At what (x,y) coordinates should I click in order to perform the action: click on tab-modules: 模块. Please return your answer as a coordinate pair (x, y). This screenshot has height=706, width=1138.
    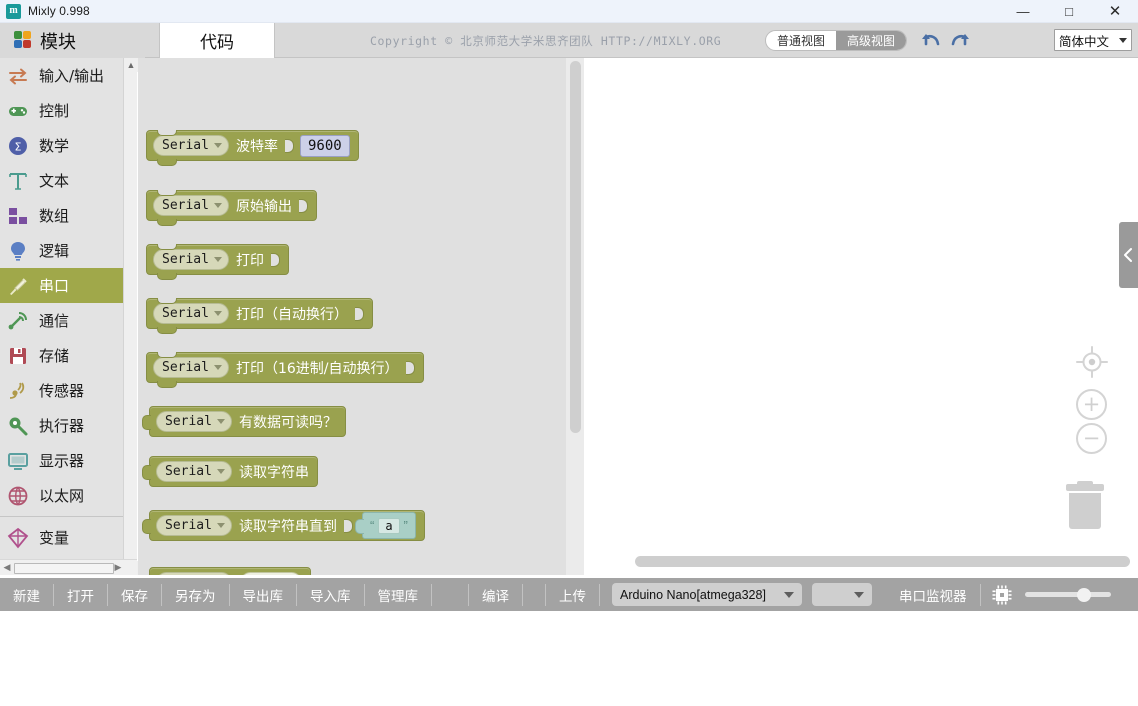
    Looking at the image, I should click on (72, 40).